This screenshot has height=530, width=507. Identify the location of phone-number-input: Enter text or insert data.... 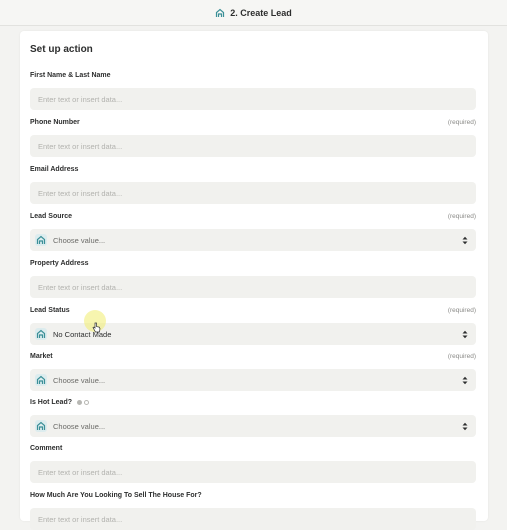
(253, 146).